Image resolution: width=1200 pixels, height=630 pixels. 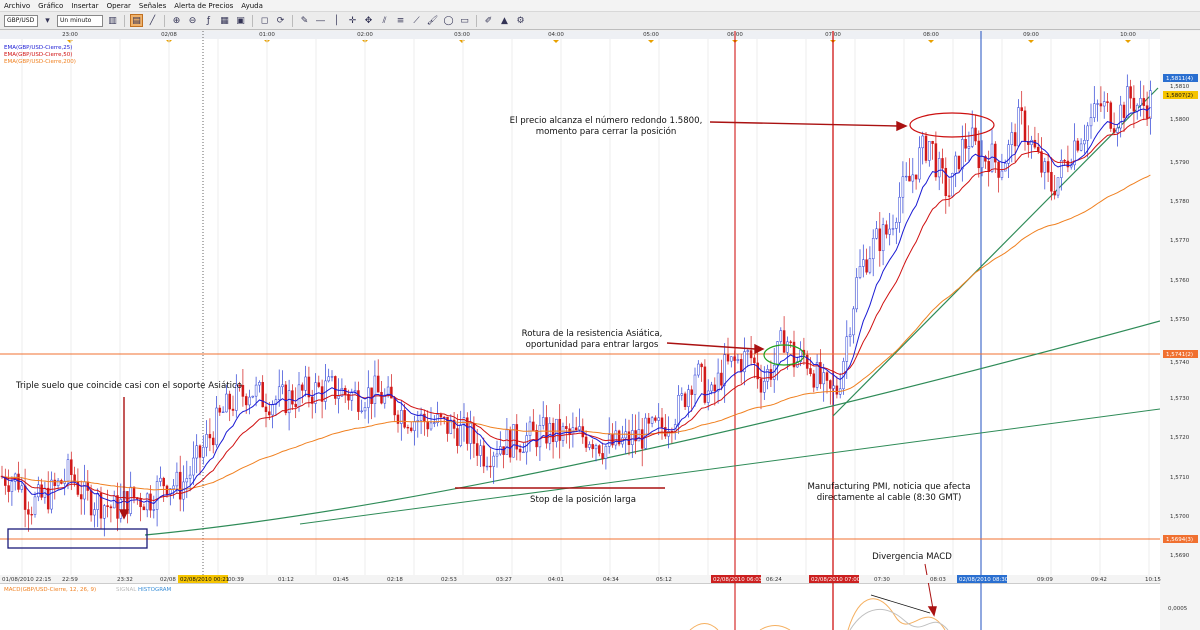 I want to click on zoom-out-icon: ⊖, so click(x=192, y=20).